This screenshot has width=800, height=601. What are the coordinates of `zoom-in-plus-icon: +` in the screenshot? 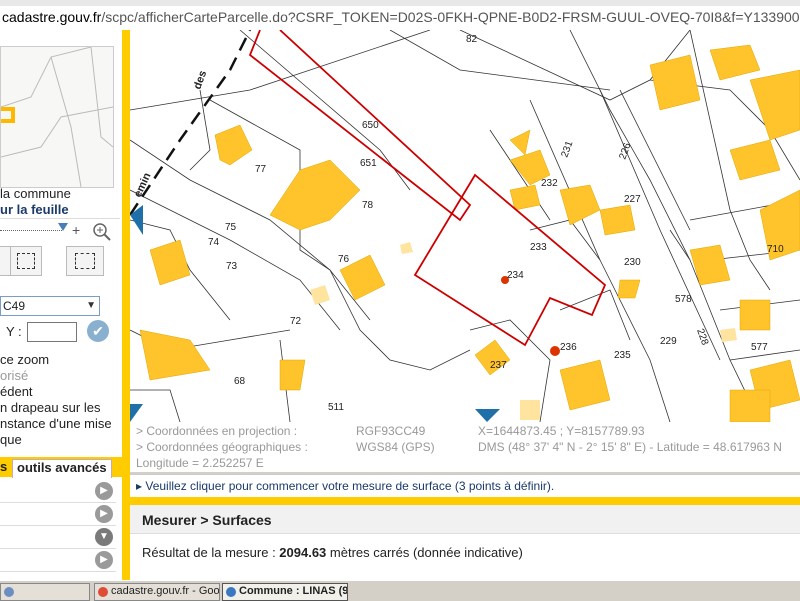 It's located at (76, 230).